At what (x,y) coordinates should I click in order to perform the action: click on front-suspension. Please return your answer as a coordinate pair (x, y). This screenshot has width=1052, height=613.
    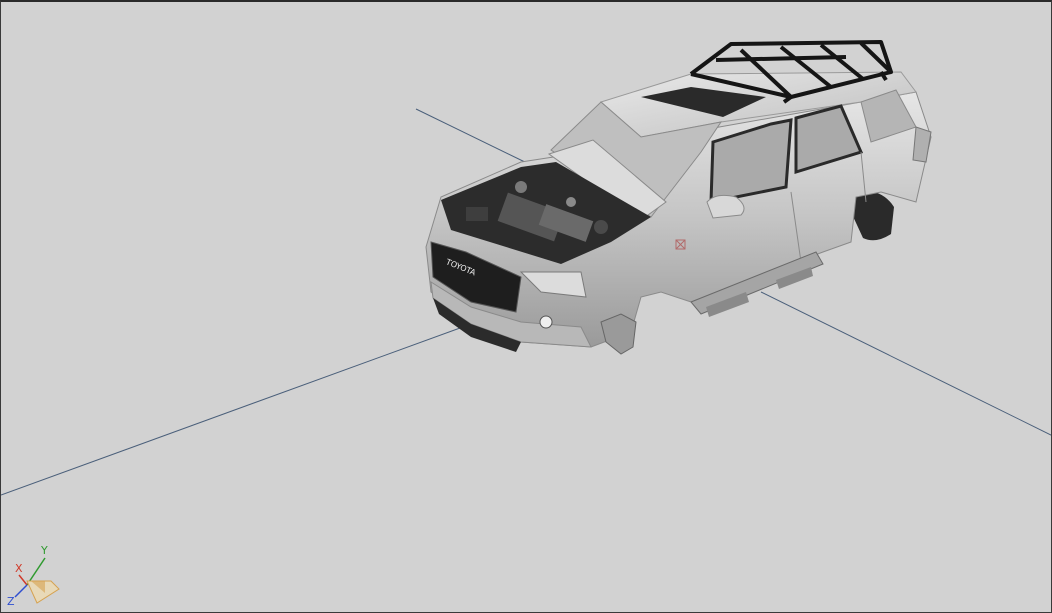
    Looking at the image, I should click on (618, 334).